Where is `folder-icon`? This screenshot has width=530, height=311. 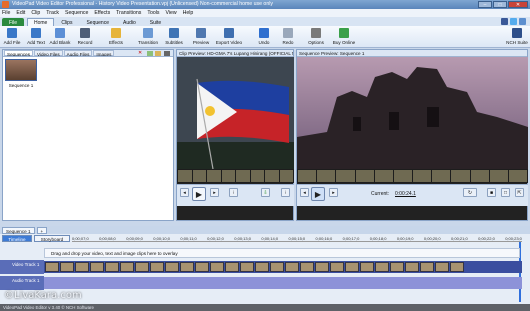
folder-icon is located at coordinates (158, 53).